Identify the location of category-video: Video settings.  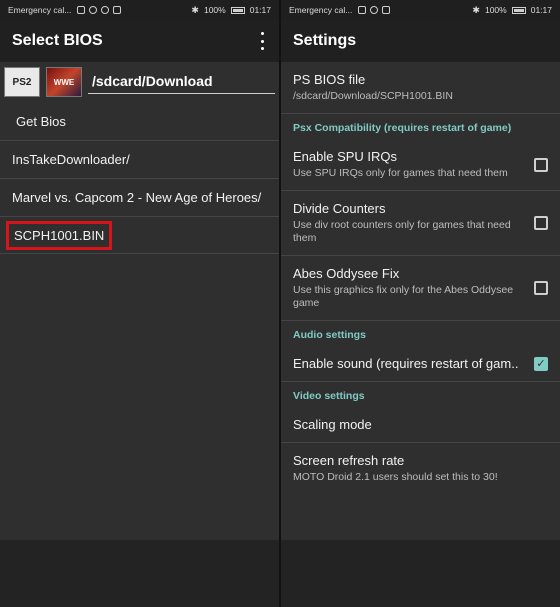
(329, 396).